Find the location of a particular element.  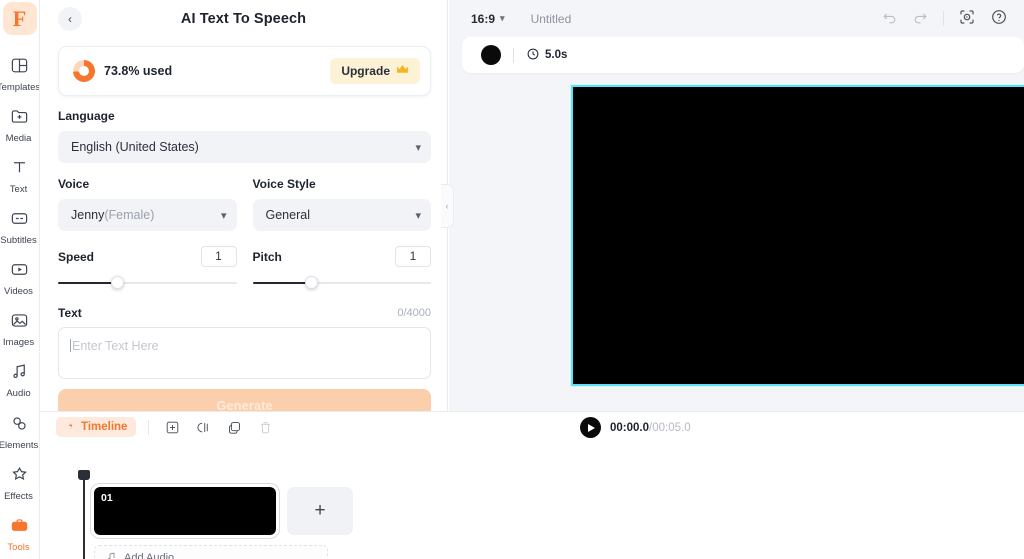

language-select: English (United States) ▾ is located at coordinates (244, 147).